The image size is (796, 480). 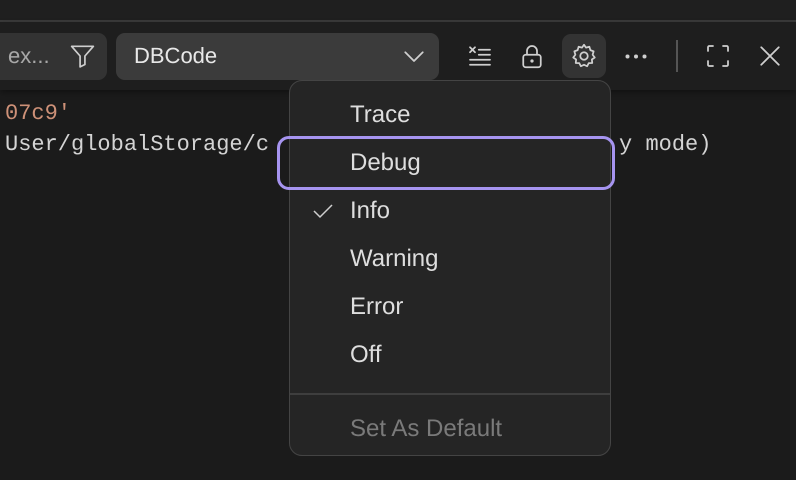 I want to click on more-icon, so click(x=636, y=56).